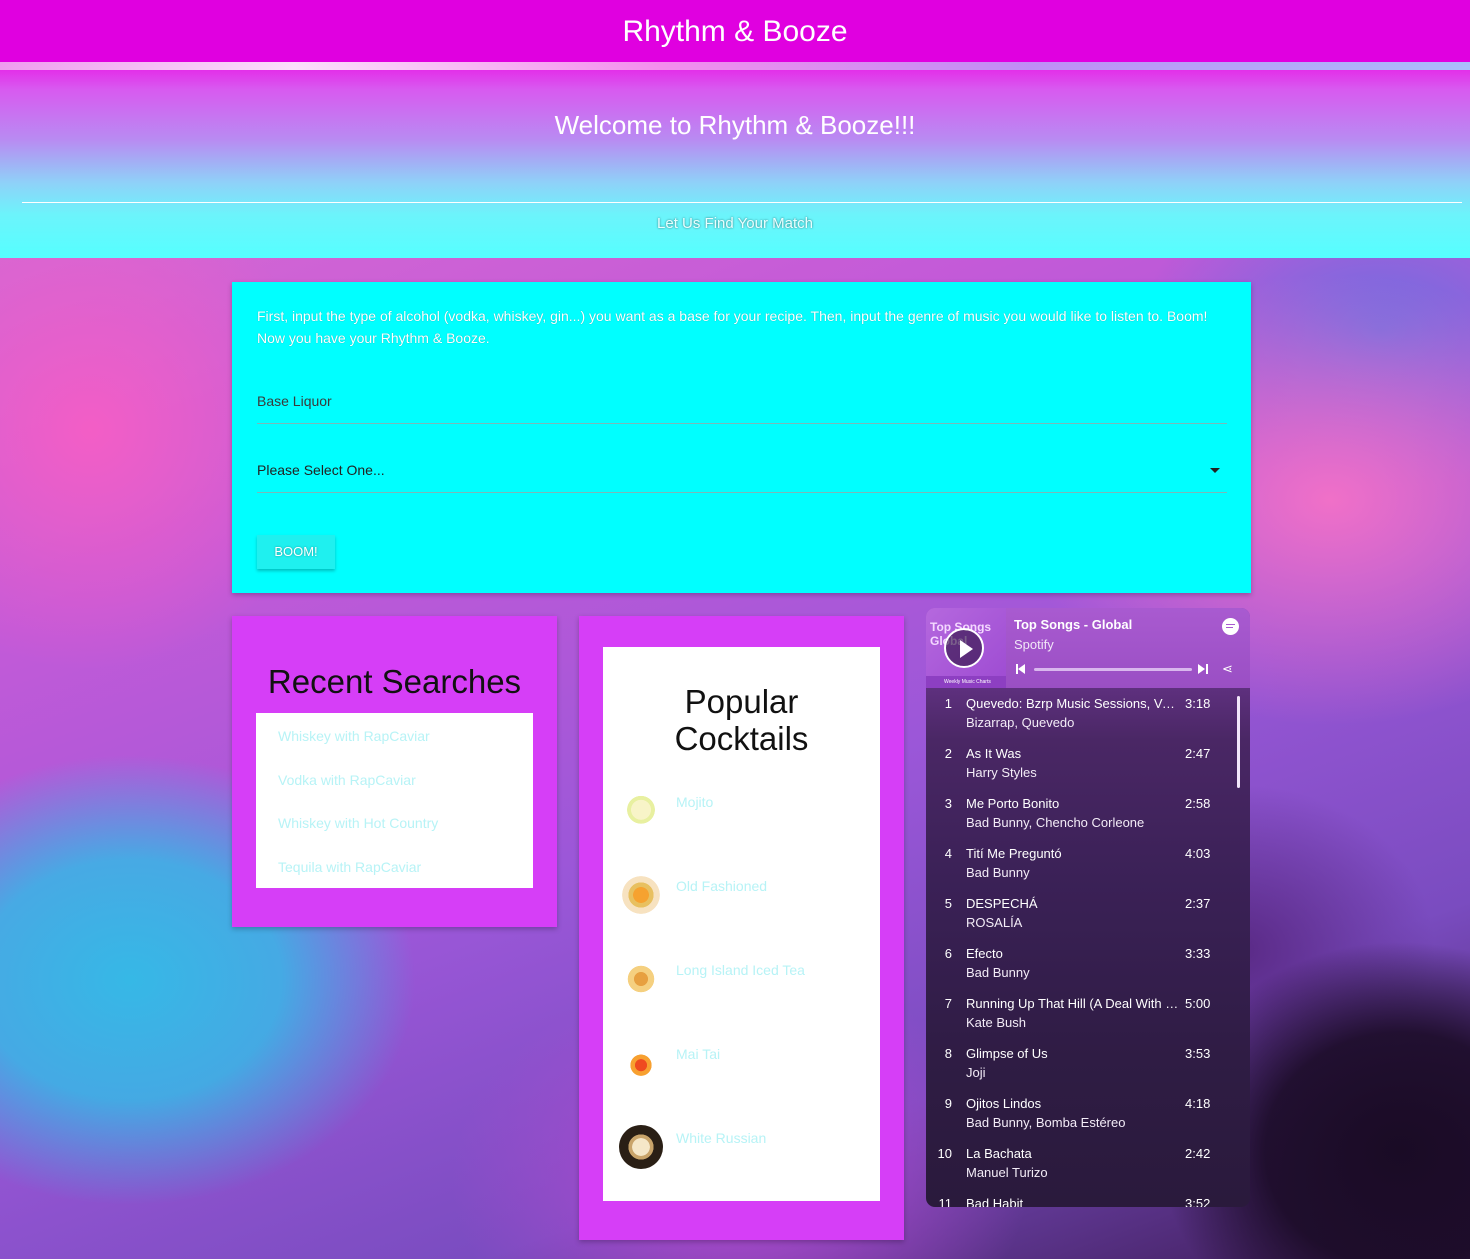  I want to click on track-duration: 2:37, so click(1198, 903).